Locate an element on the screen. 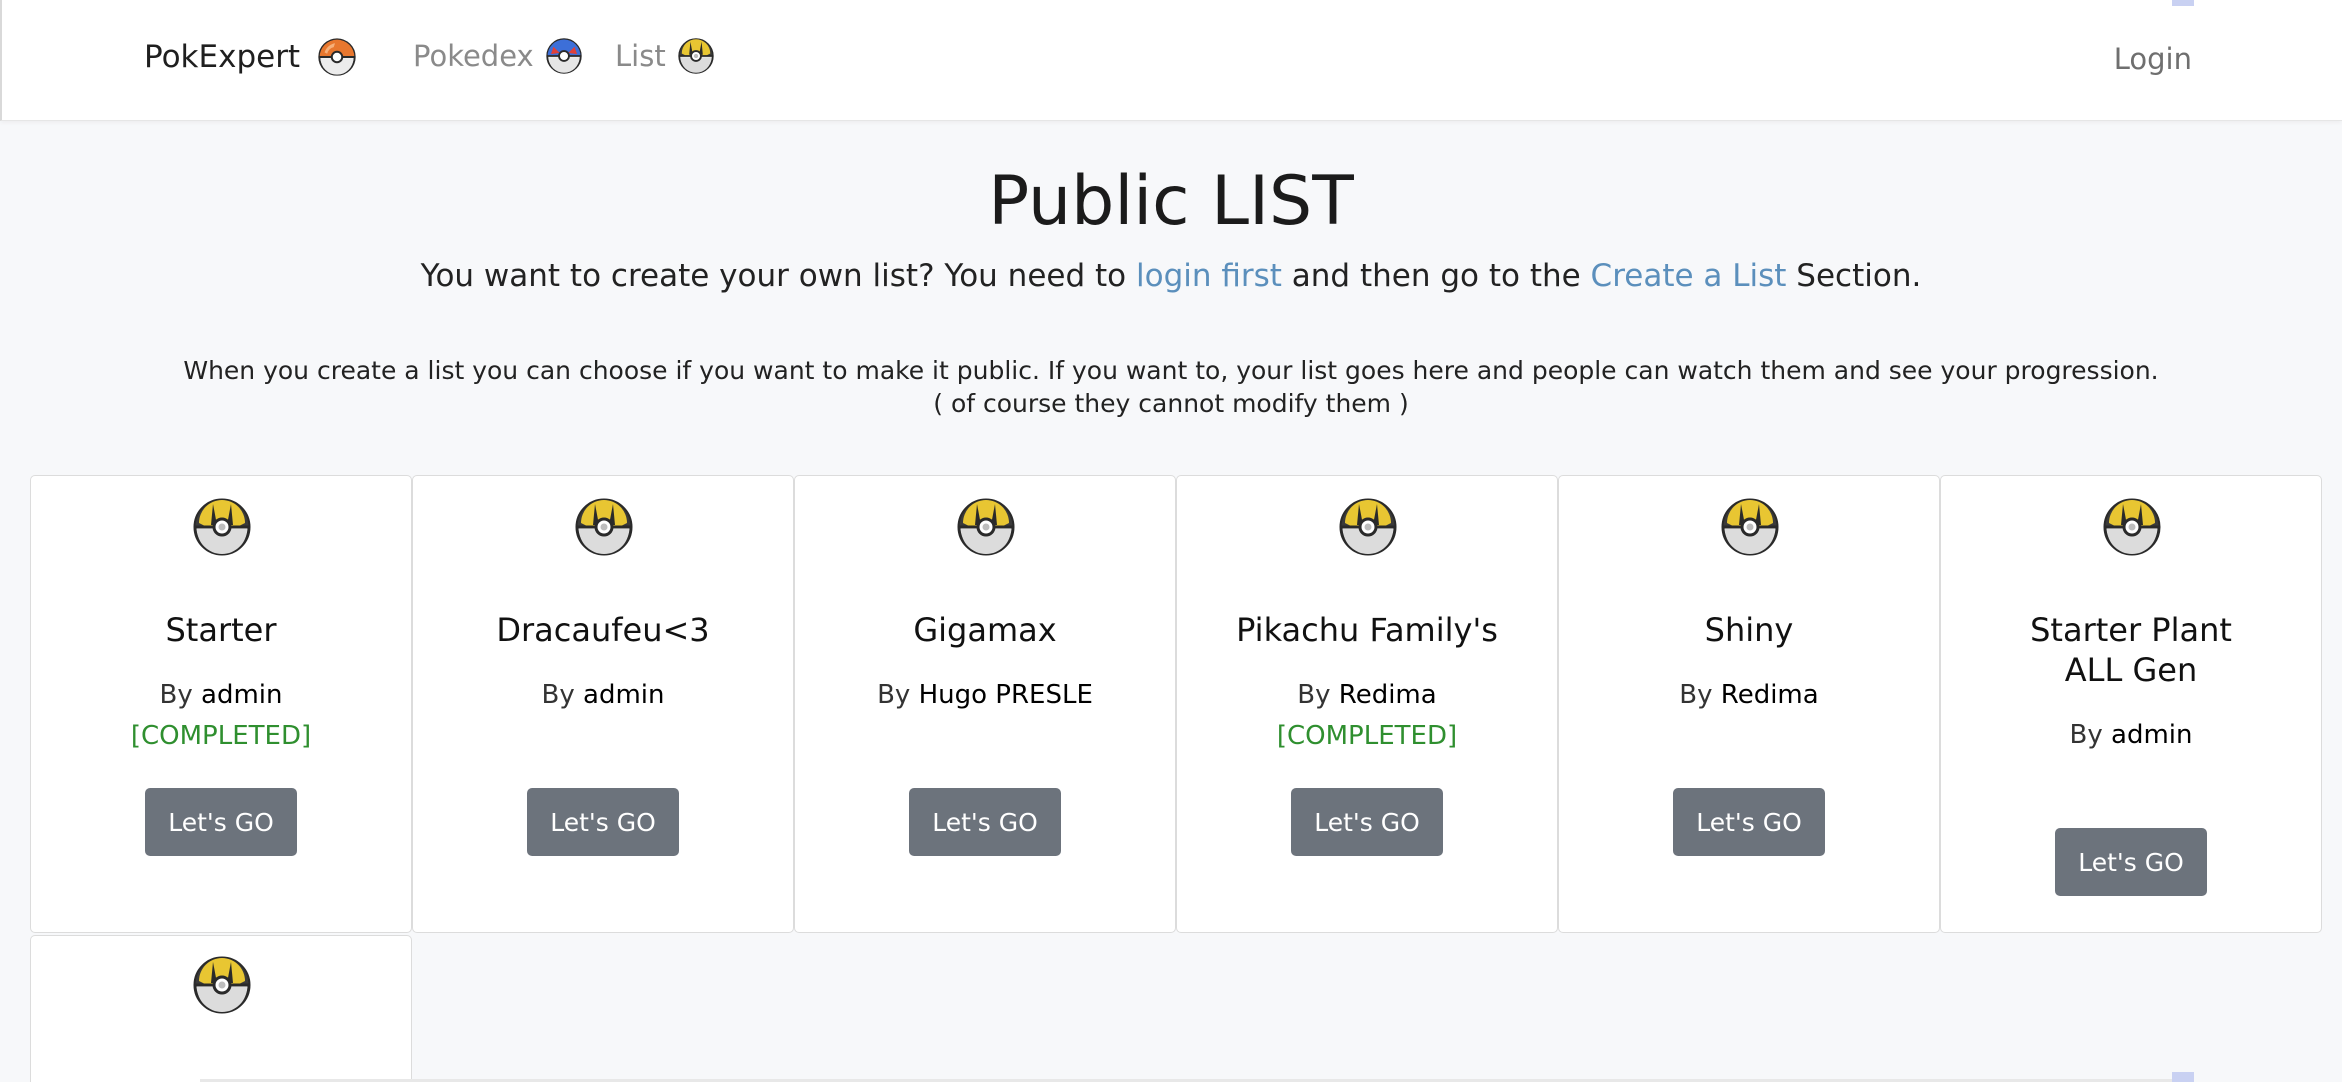 This screenshot has width=2342, height=1082. card-title: Starter Plant ALL Gen is located at coordinates (2131, 650).